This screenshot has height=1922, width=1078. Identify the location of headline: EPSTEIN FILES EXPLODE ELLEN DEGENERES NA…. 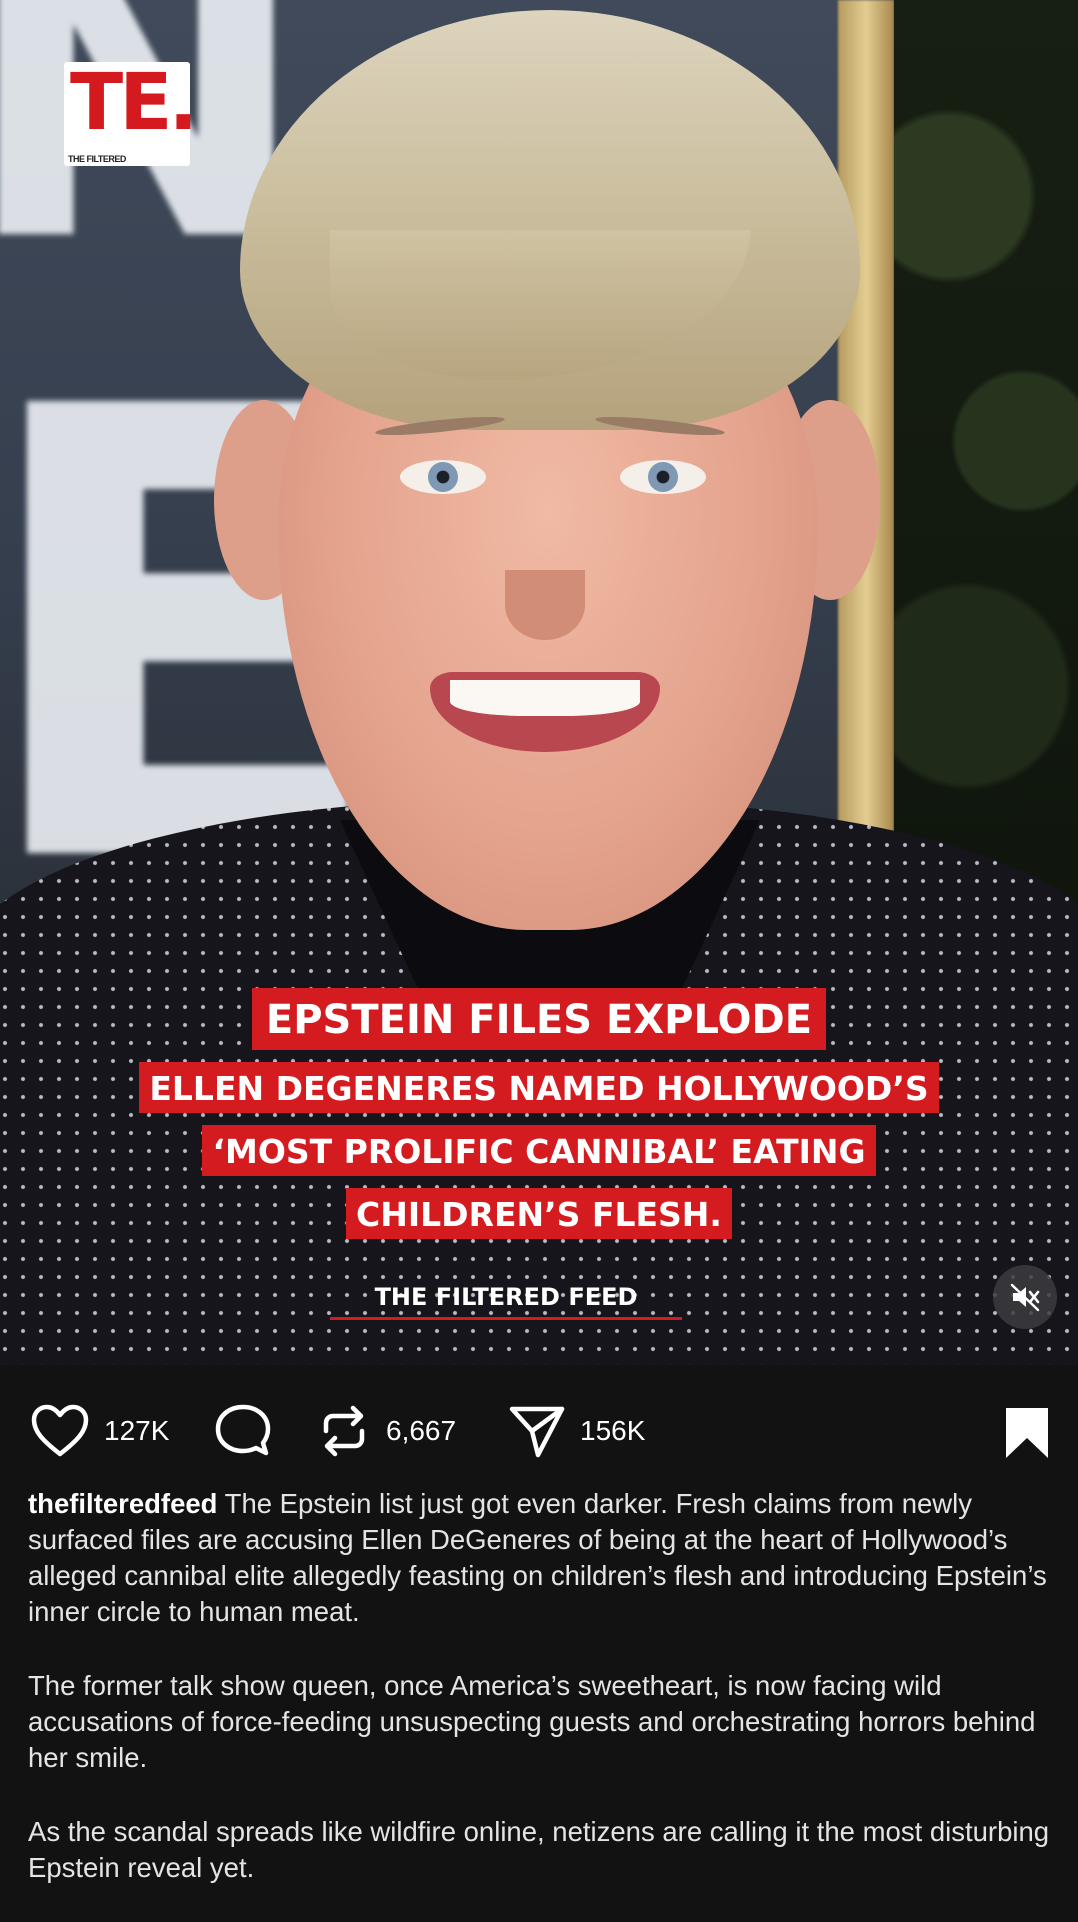
(539, 1113).